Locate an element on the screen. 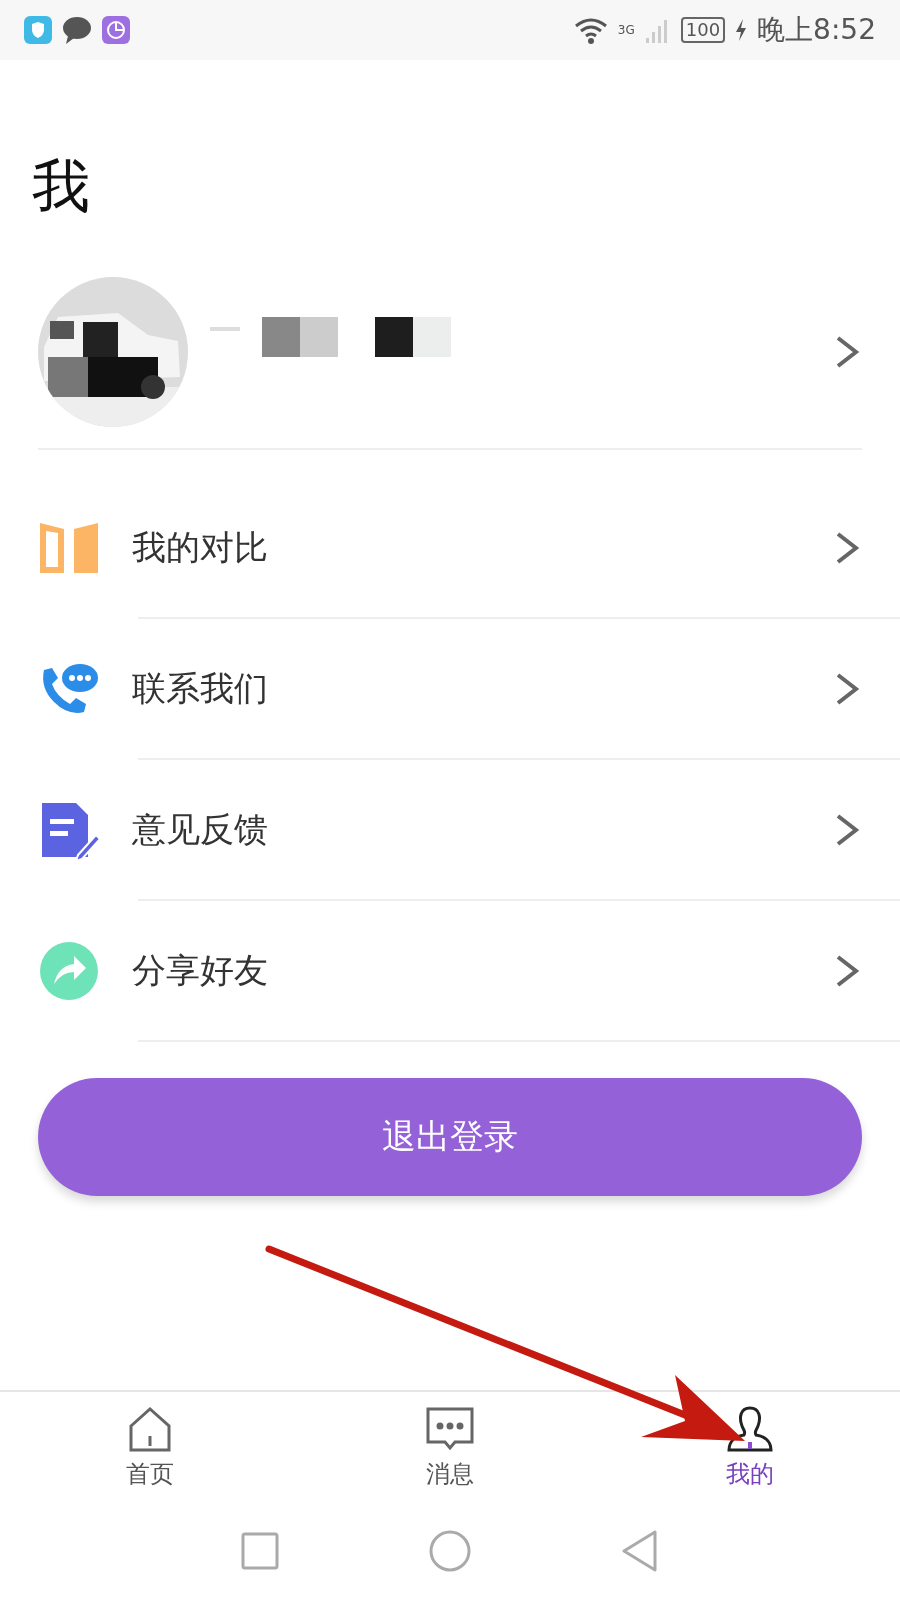 This screenshot has width=900, height=1600. chat-bubble-icon is located at coordinates (77, 30).